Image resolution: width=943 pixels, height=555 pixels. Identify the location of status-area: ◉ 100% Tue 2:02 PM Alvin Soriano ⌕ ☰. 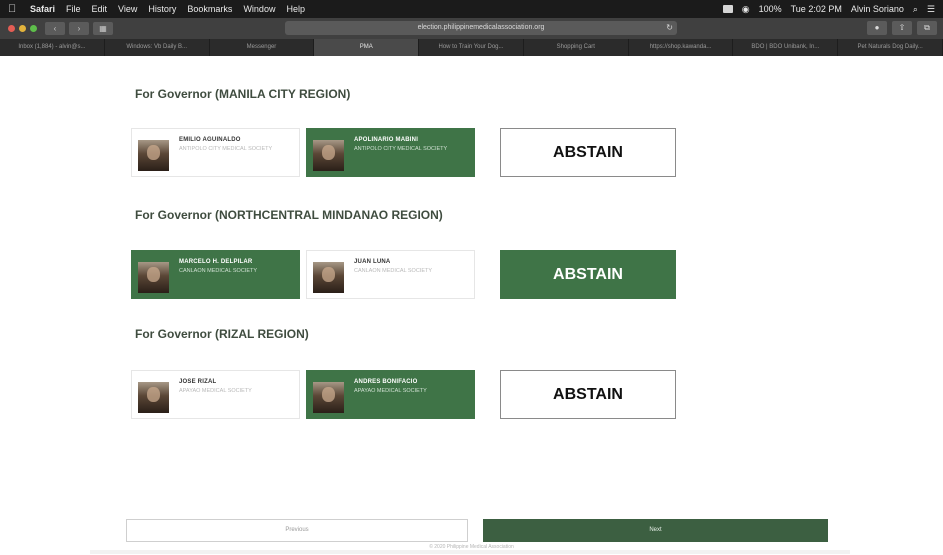
(824, 9).